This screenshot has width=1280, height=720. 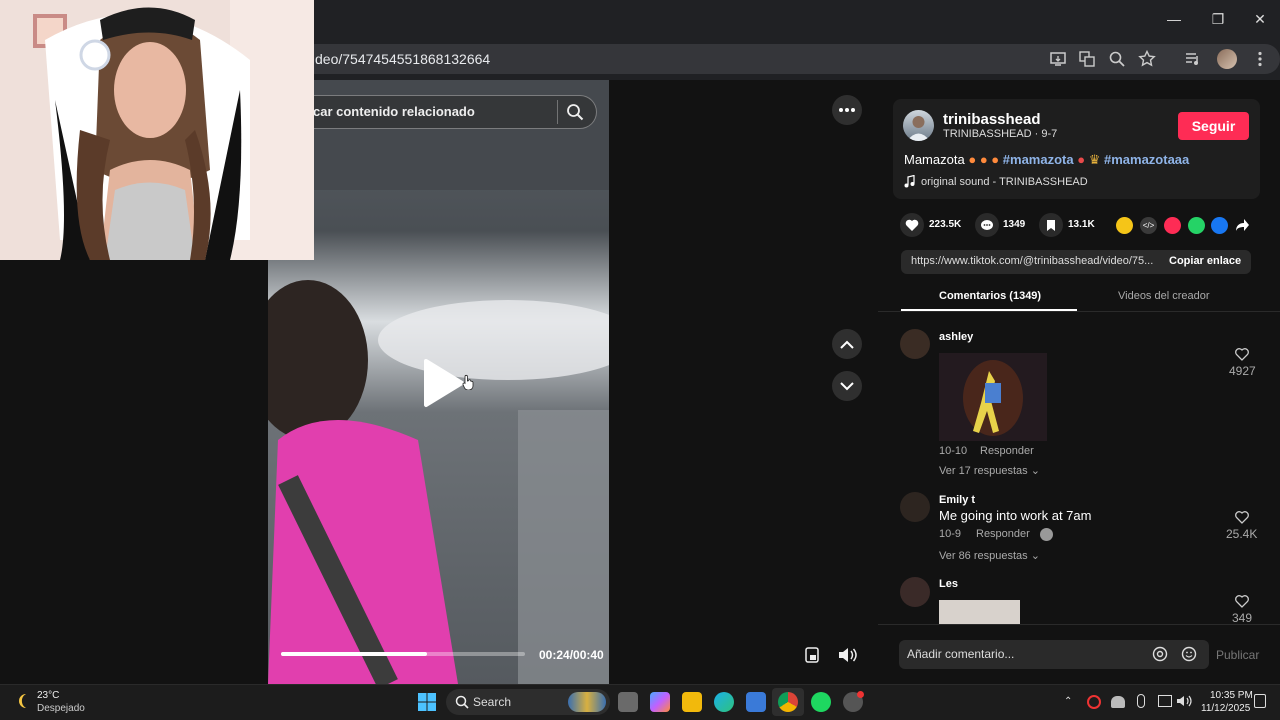 What do you see at coordinates (1205, 261) in the screenshot?
I see `copy-link-button: Copiar enlace` at bounding box center [1205, 261].